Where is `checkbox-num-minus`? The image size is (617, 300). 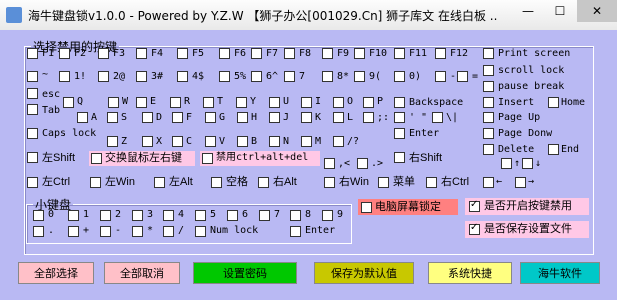 checkbox-num-minus is located at coordinates (105, 231).